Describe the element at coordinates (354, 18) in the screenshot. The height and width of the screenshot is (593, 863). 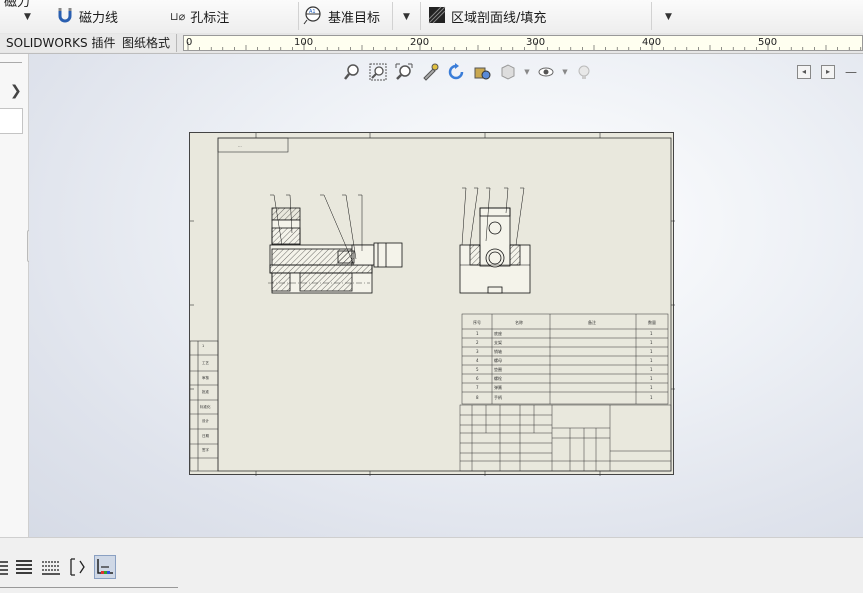
I see `datum-target-label: 基准目标` at that location.